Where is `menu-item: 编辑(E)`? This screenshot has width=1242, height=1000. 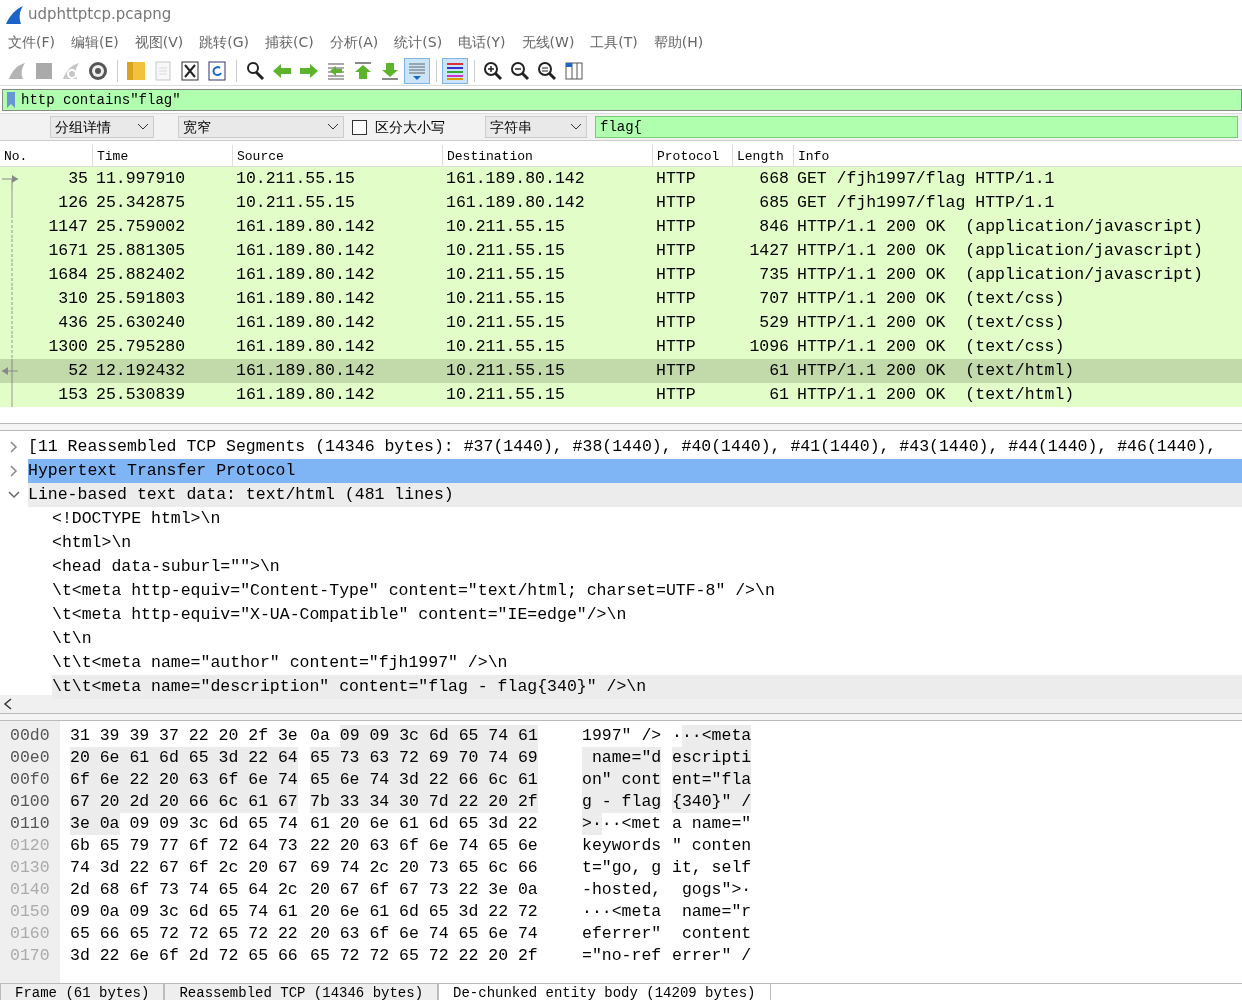
menu-item: 编辑(E) is located at coordinates (95, 42).